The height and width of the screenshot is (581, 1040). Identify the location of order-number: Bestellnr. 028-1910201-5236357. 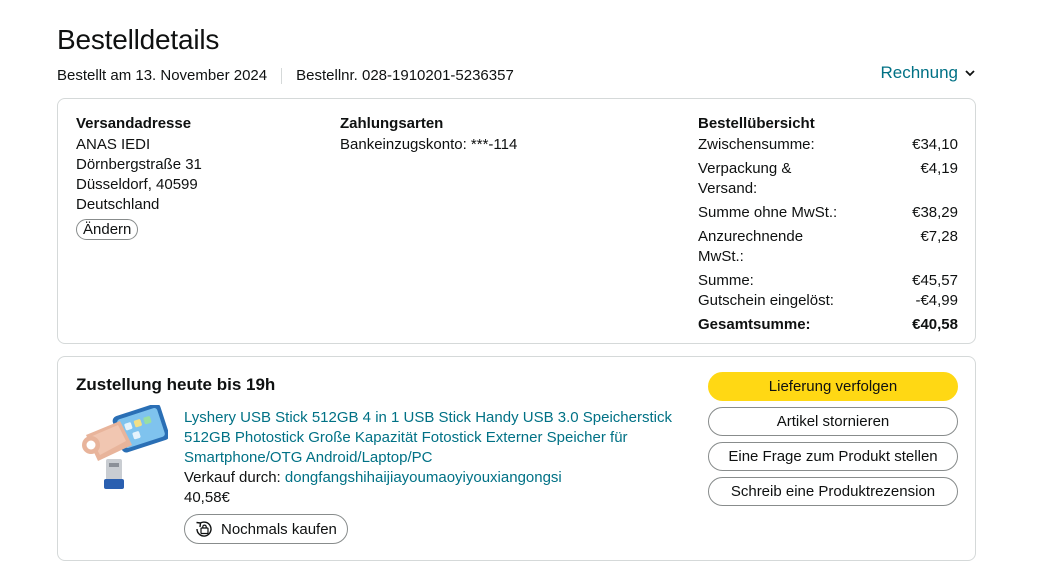
(405, 75).